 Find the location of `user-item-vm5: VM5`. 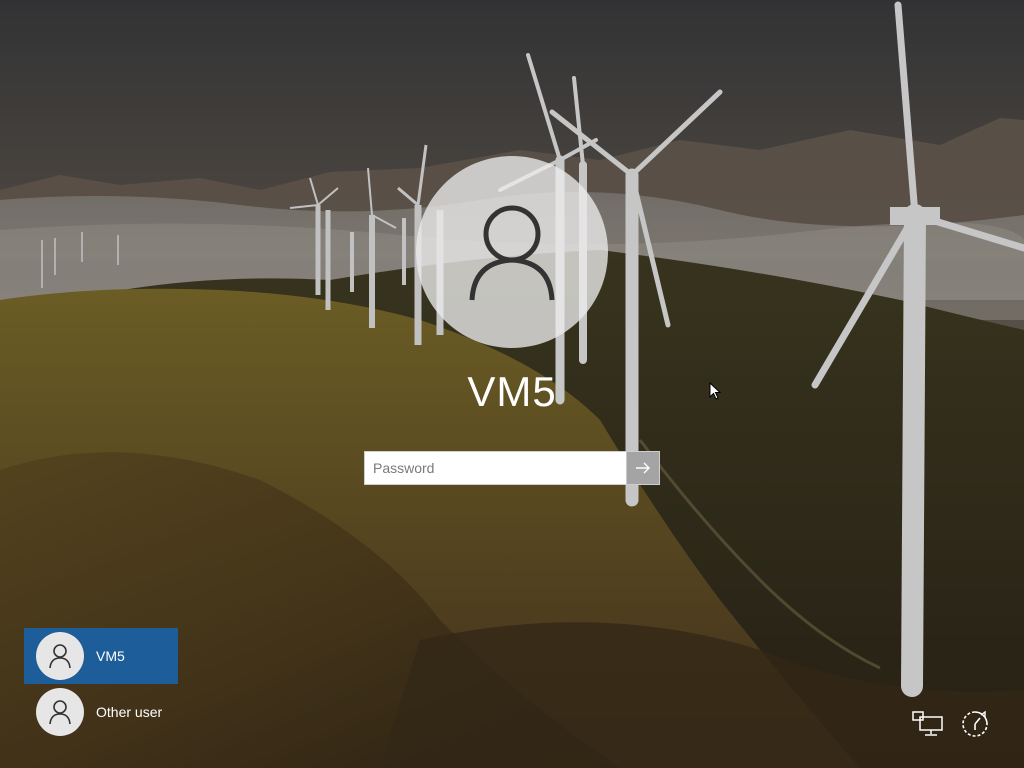

user-item-vm5: VM5 is located at coordinates (101, 656).